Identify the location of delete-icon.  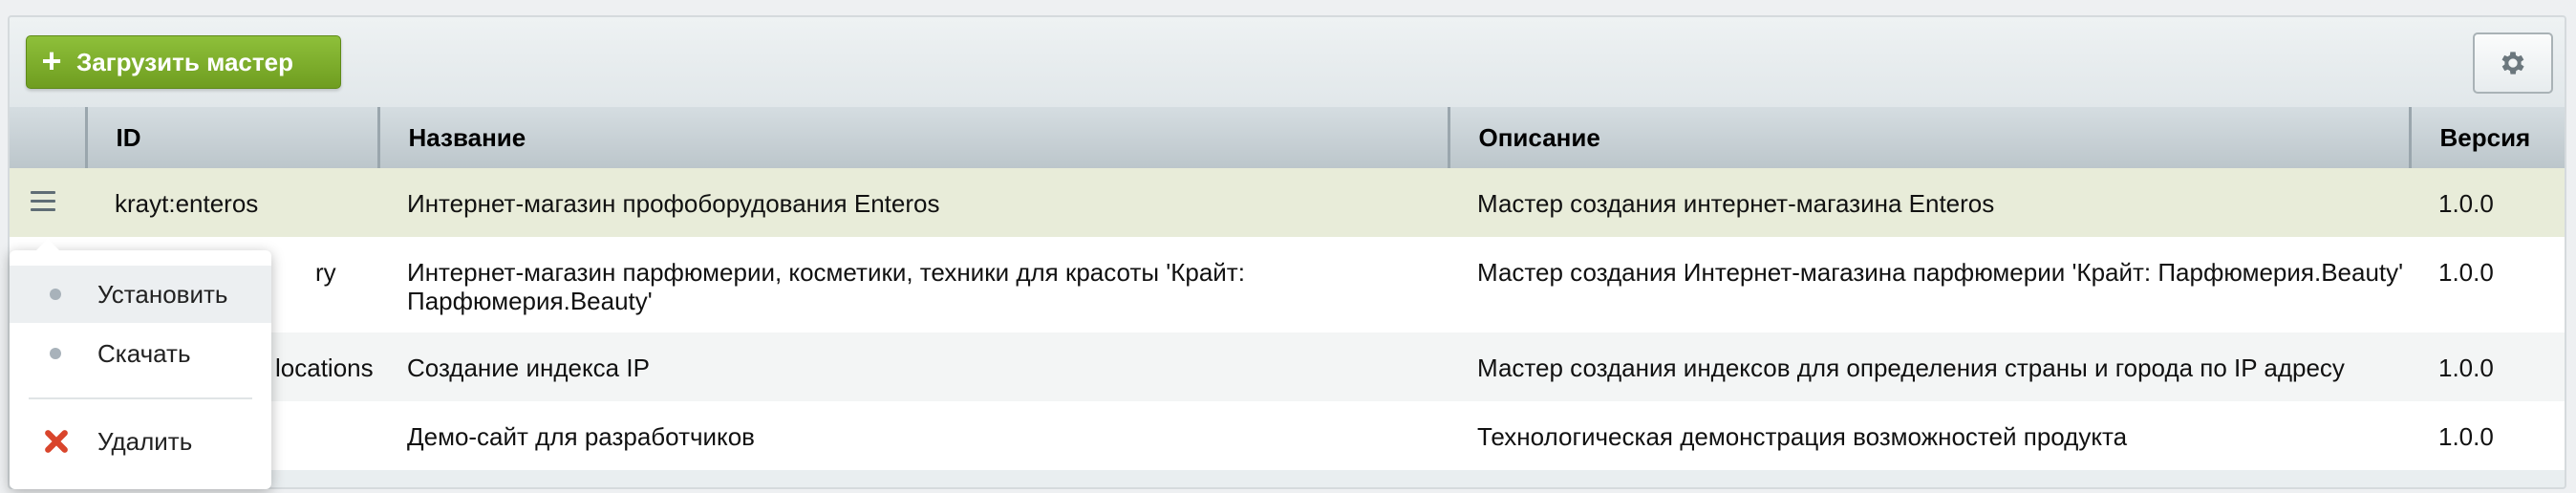
(56, 442).